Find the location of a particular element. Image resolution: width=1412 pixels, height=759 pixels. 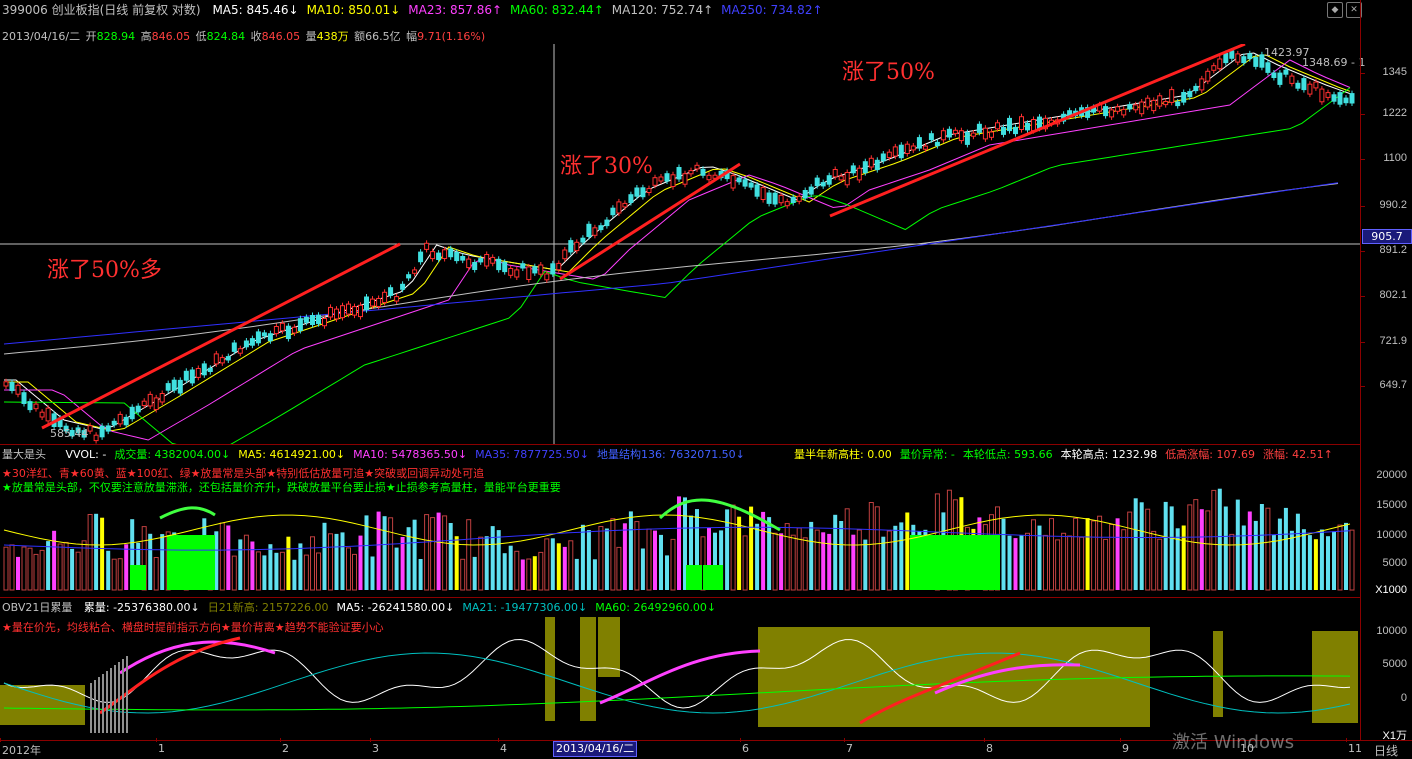

chg-label: 幅 is located at coordinates (412, 36).